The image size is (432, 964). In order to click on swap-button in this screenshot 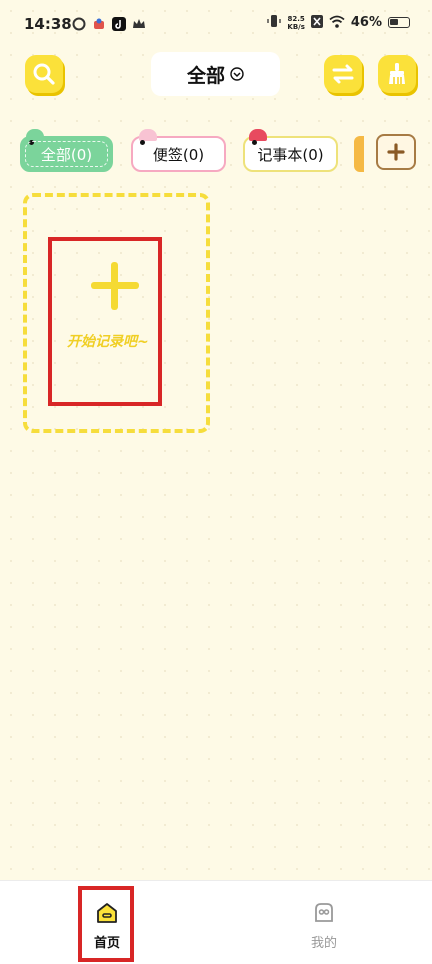, I will do `click(343, 74)`.